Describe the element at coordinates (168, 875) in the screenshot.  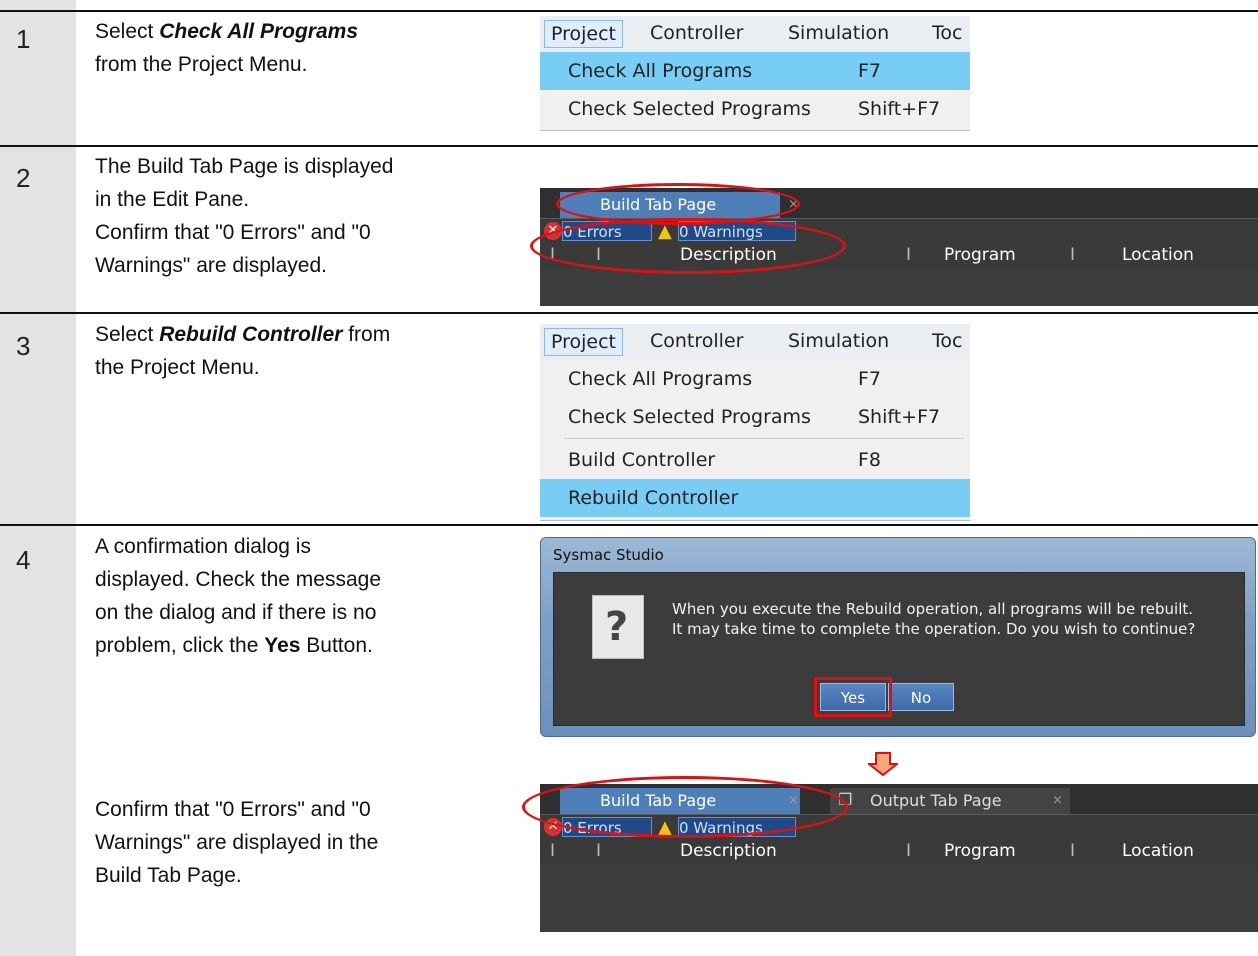
I see `step4-confirm-line-3: Build Tab Page.` at that location.